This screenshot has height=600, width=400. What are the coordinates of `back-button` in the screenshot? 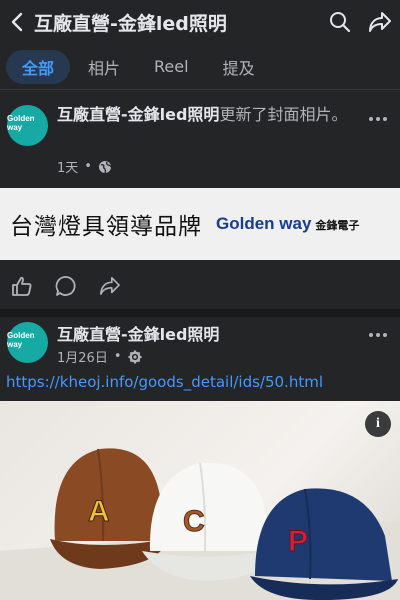 It's located at (17, 22).